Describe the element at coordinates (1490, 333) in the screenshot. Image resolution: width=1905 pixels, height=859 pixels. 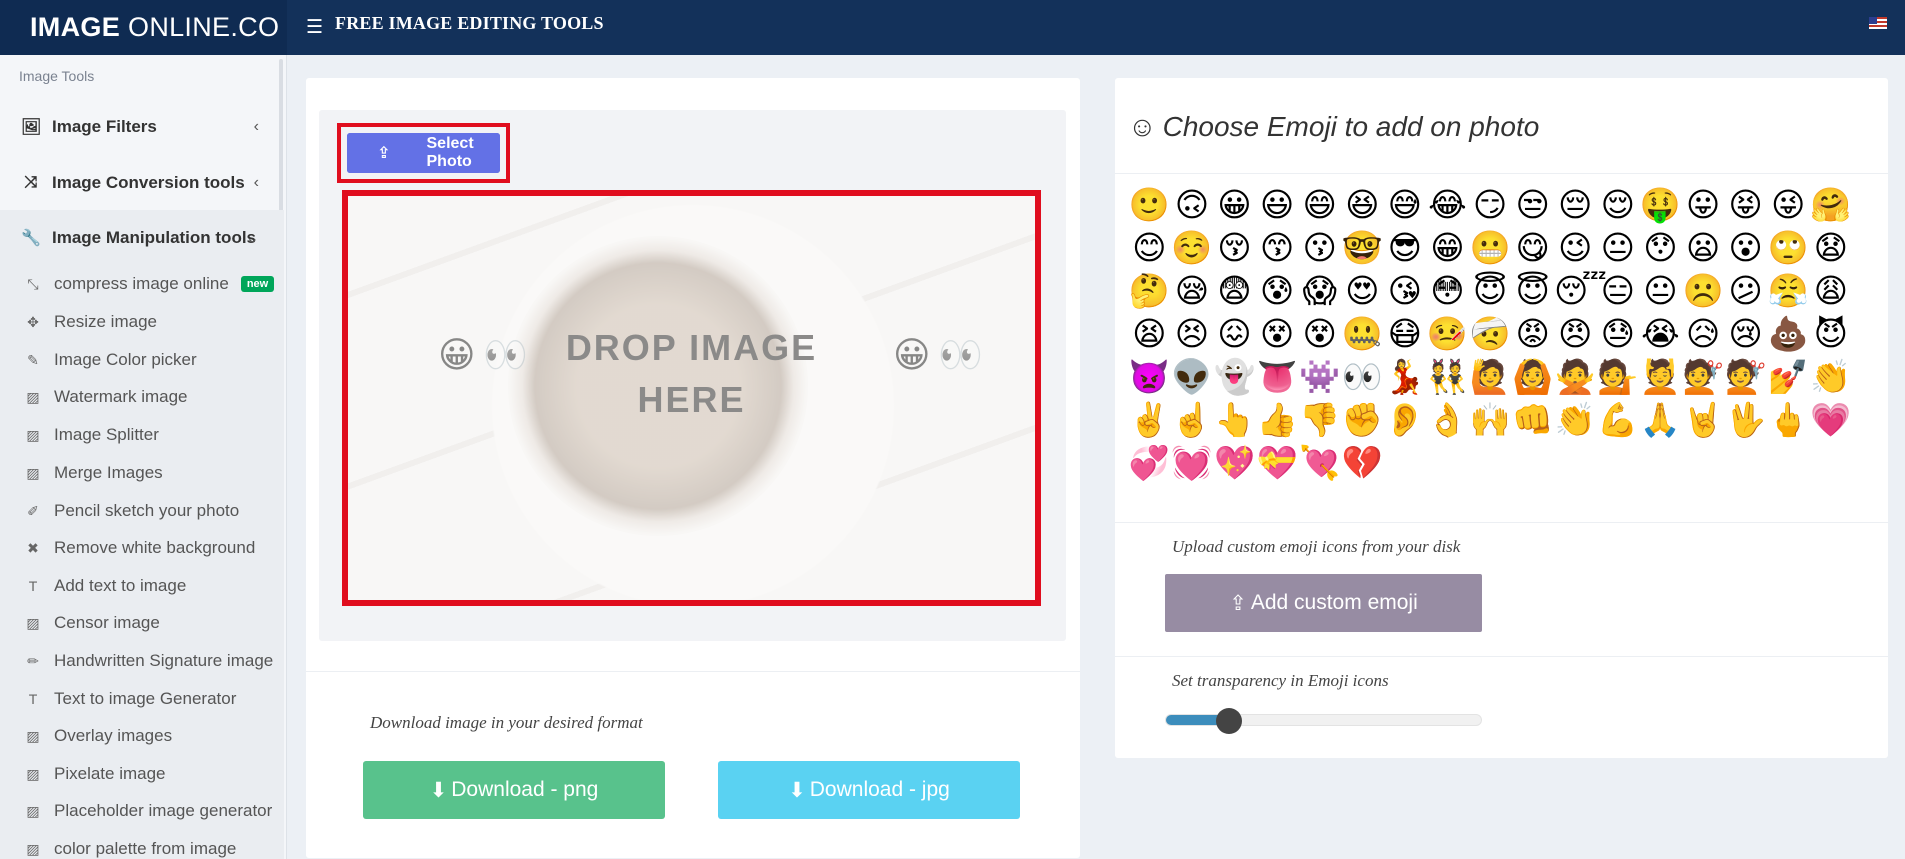
I see `emoji-option: 🤕` at that location.